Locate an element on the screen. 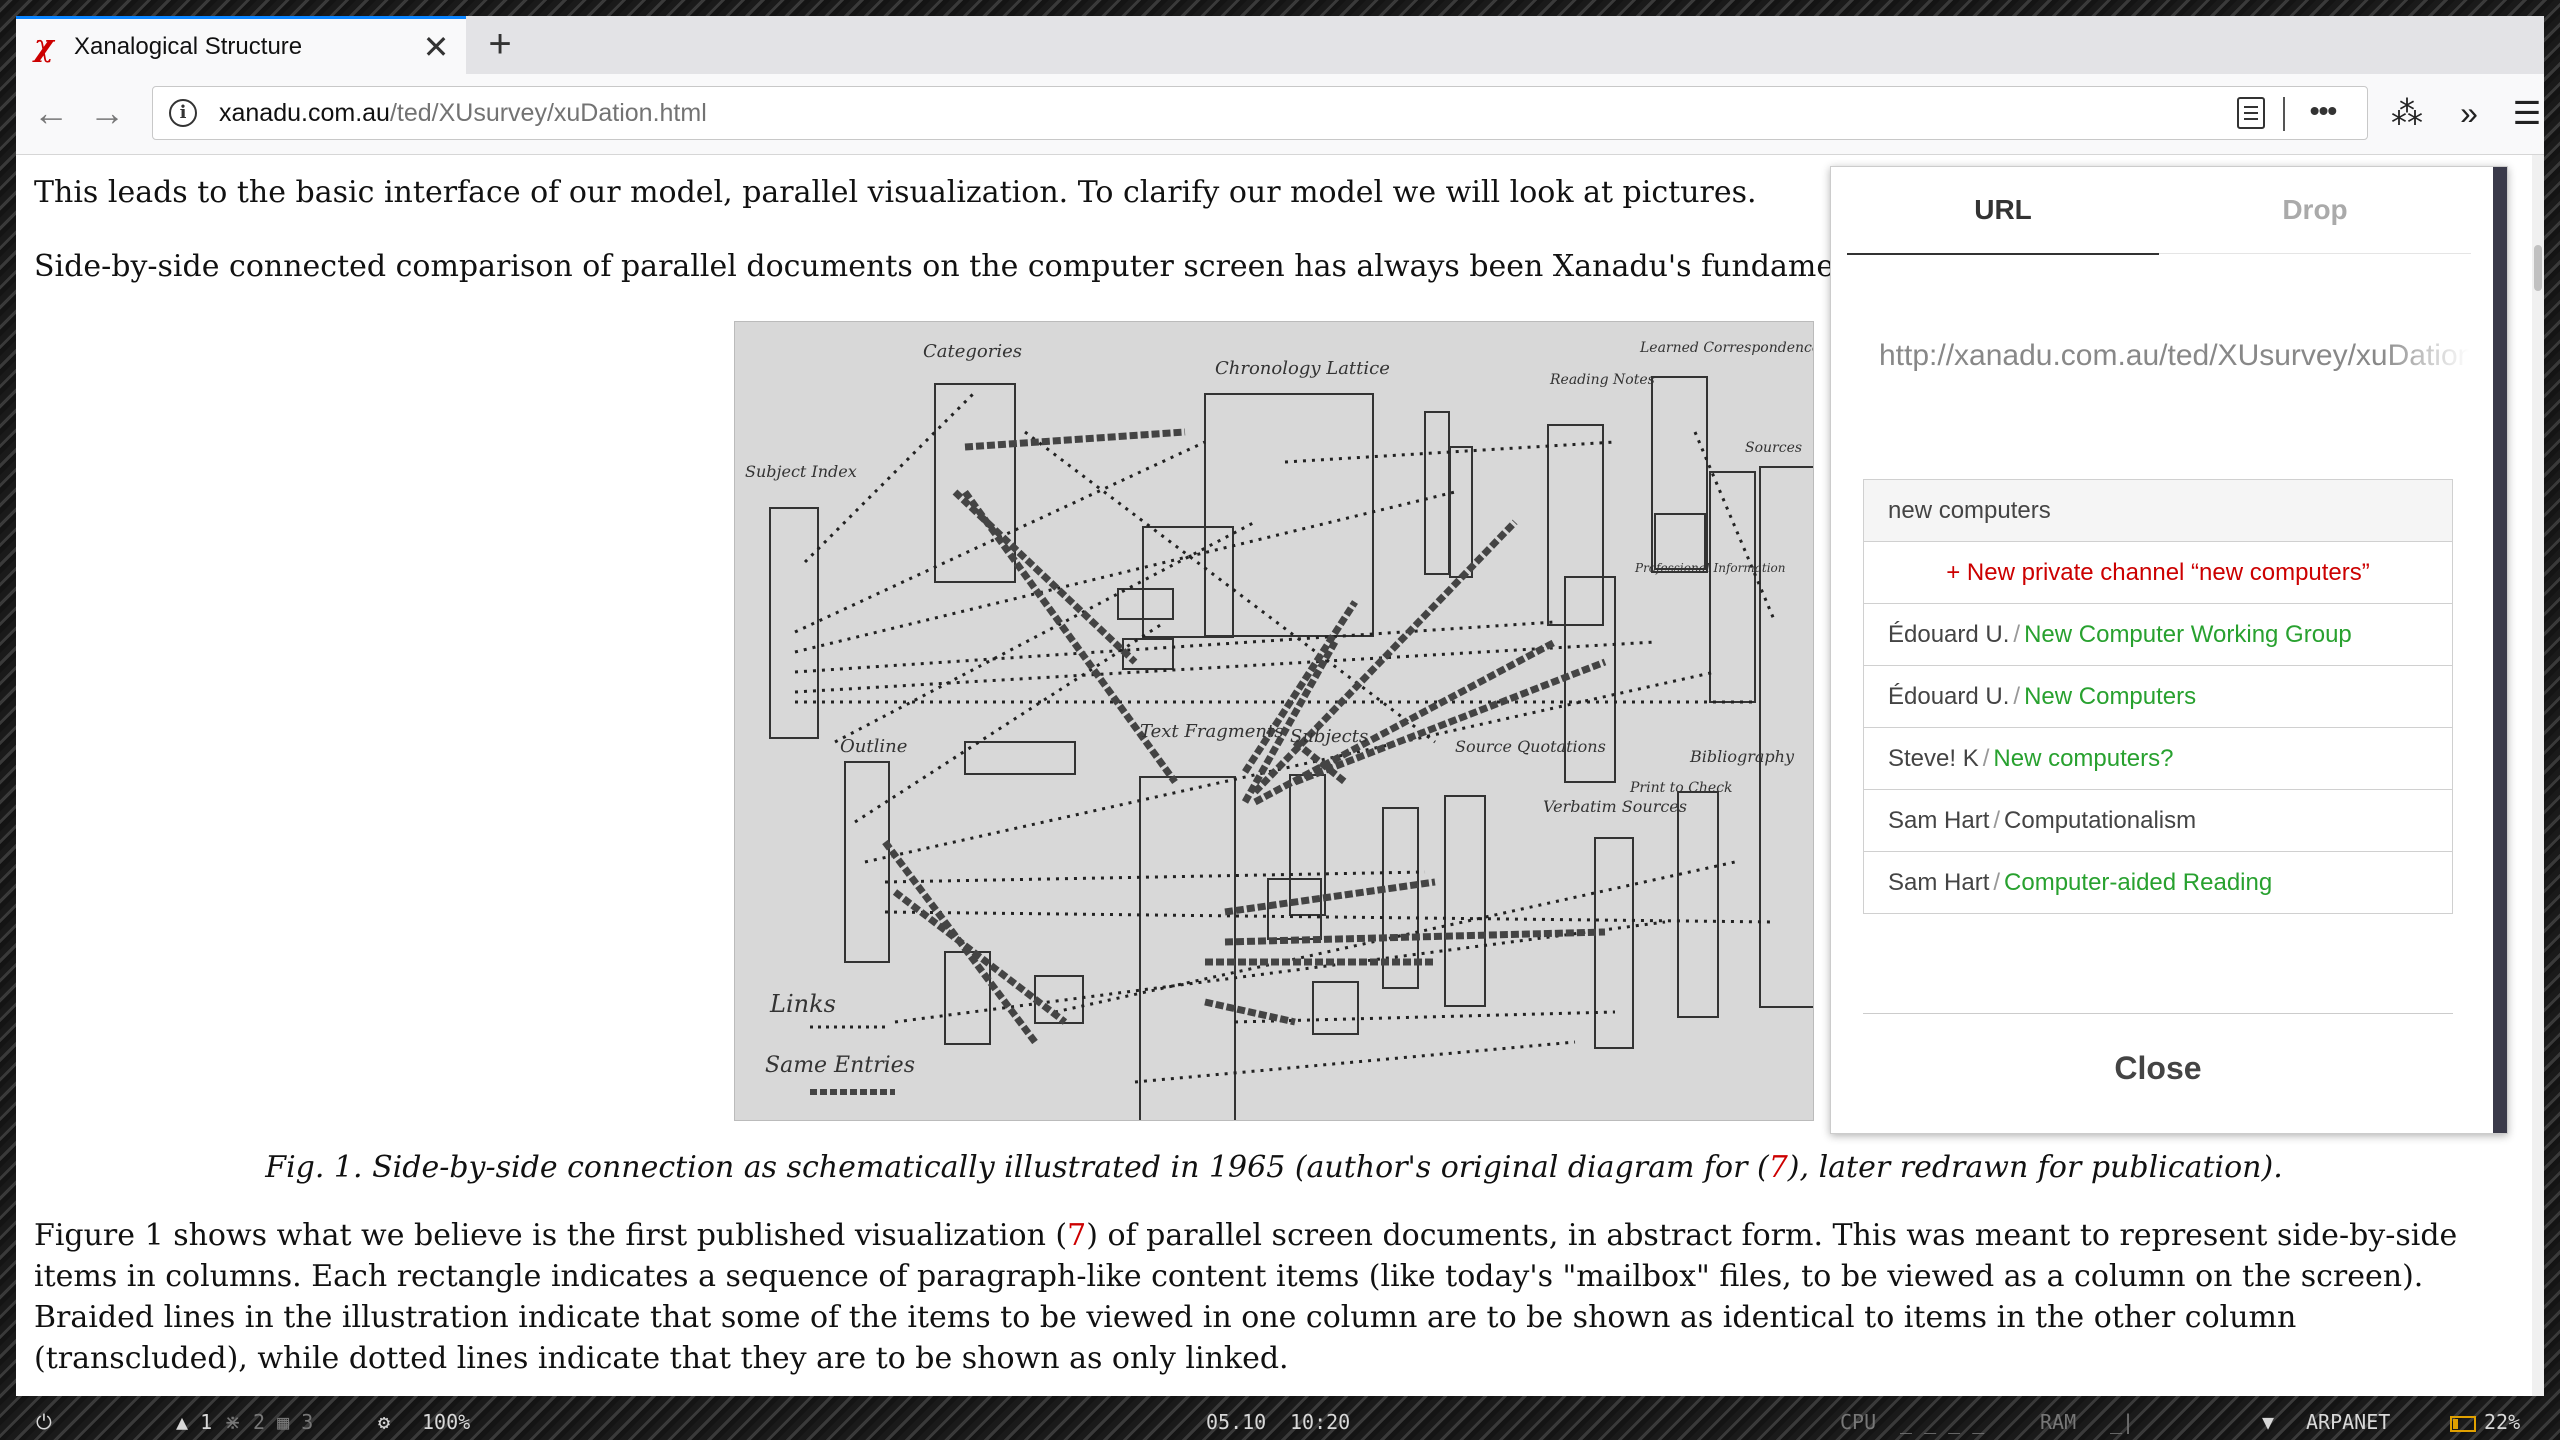 This screenshot has height=1440, width=2560. url-text: xanadu.com.au/ted/XUsurvey/xuDation.html is located at coordinates (463, 113).